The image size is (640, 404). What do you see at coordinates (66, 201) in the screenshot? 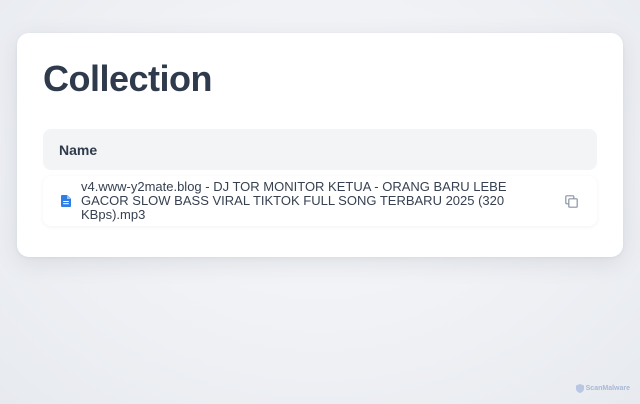
I see `file-document-icon` at bounding box center [66, 201].